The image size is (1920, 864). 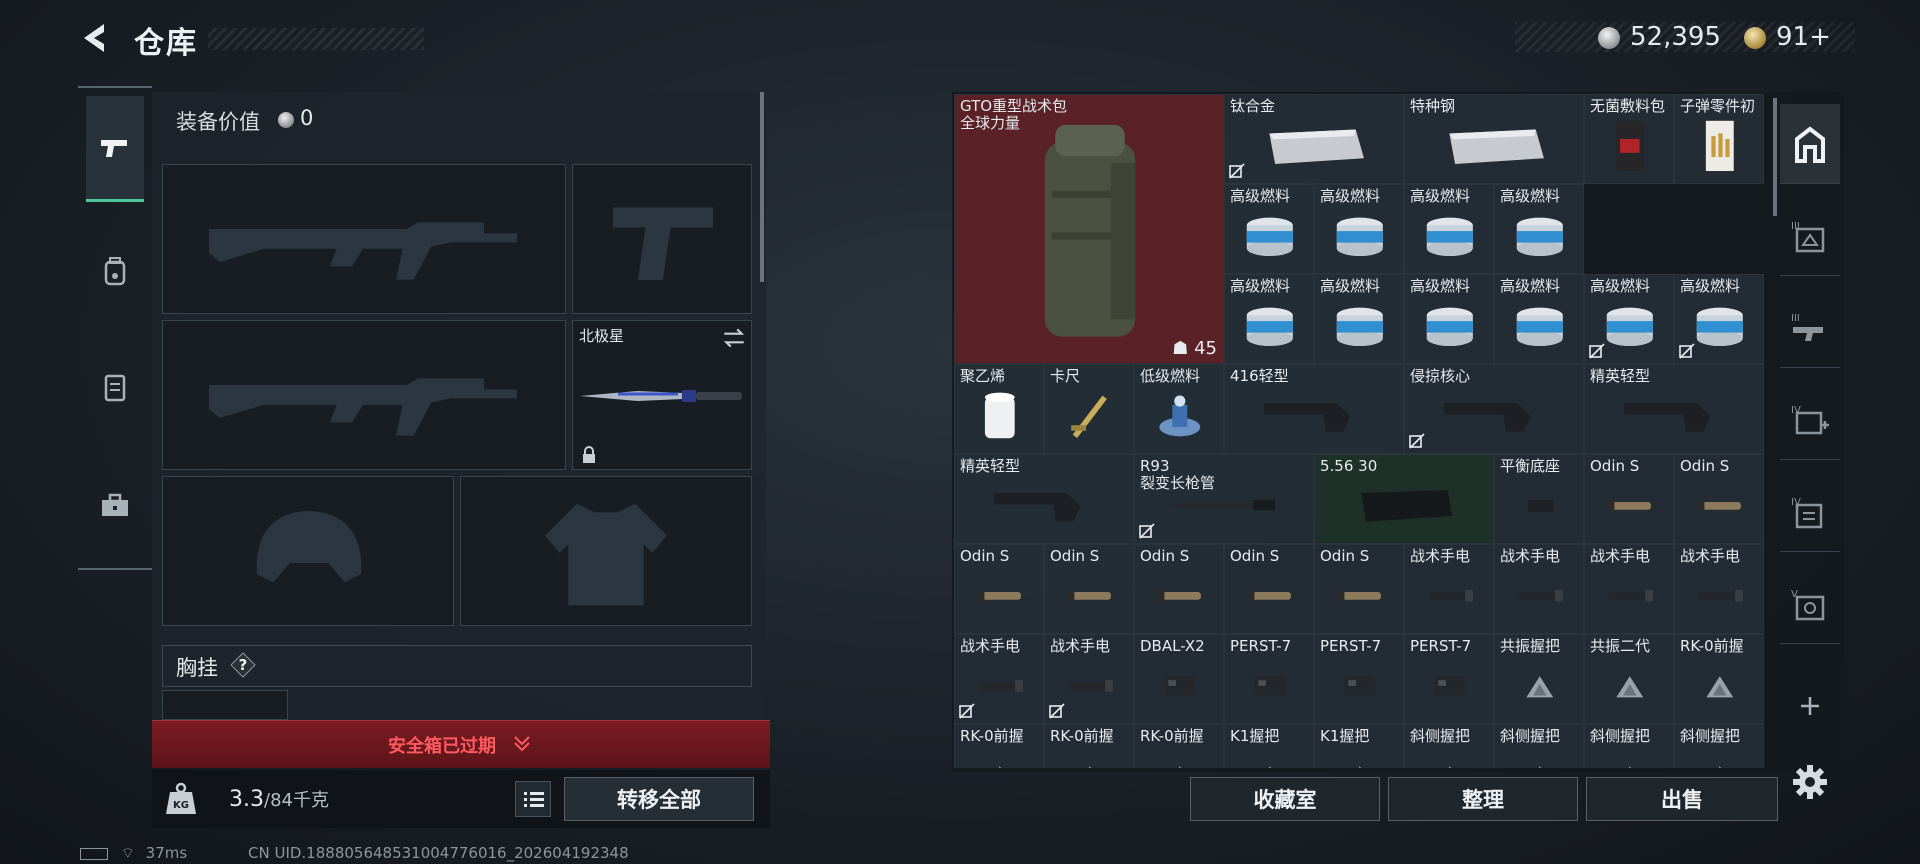 I want to click on item-cell: 416轻型, so click(x=1314, y=409).